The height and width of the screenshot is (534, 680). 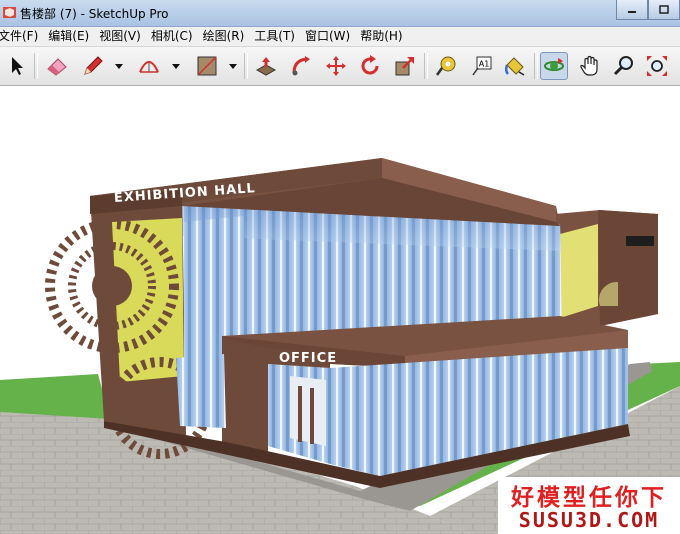 I want to click on maximize-button, so click(x=664, y=10).